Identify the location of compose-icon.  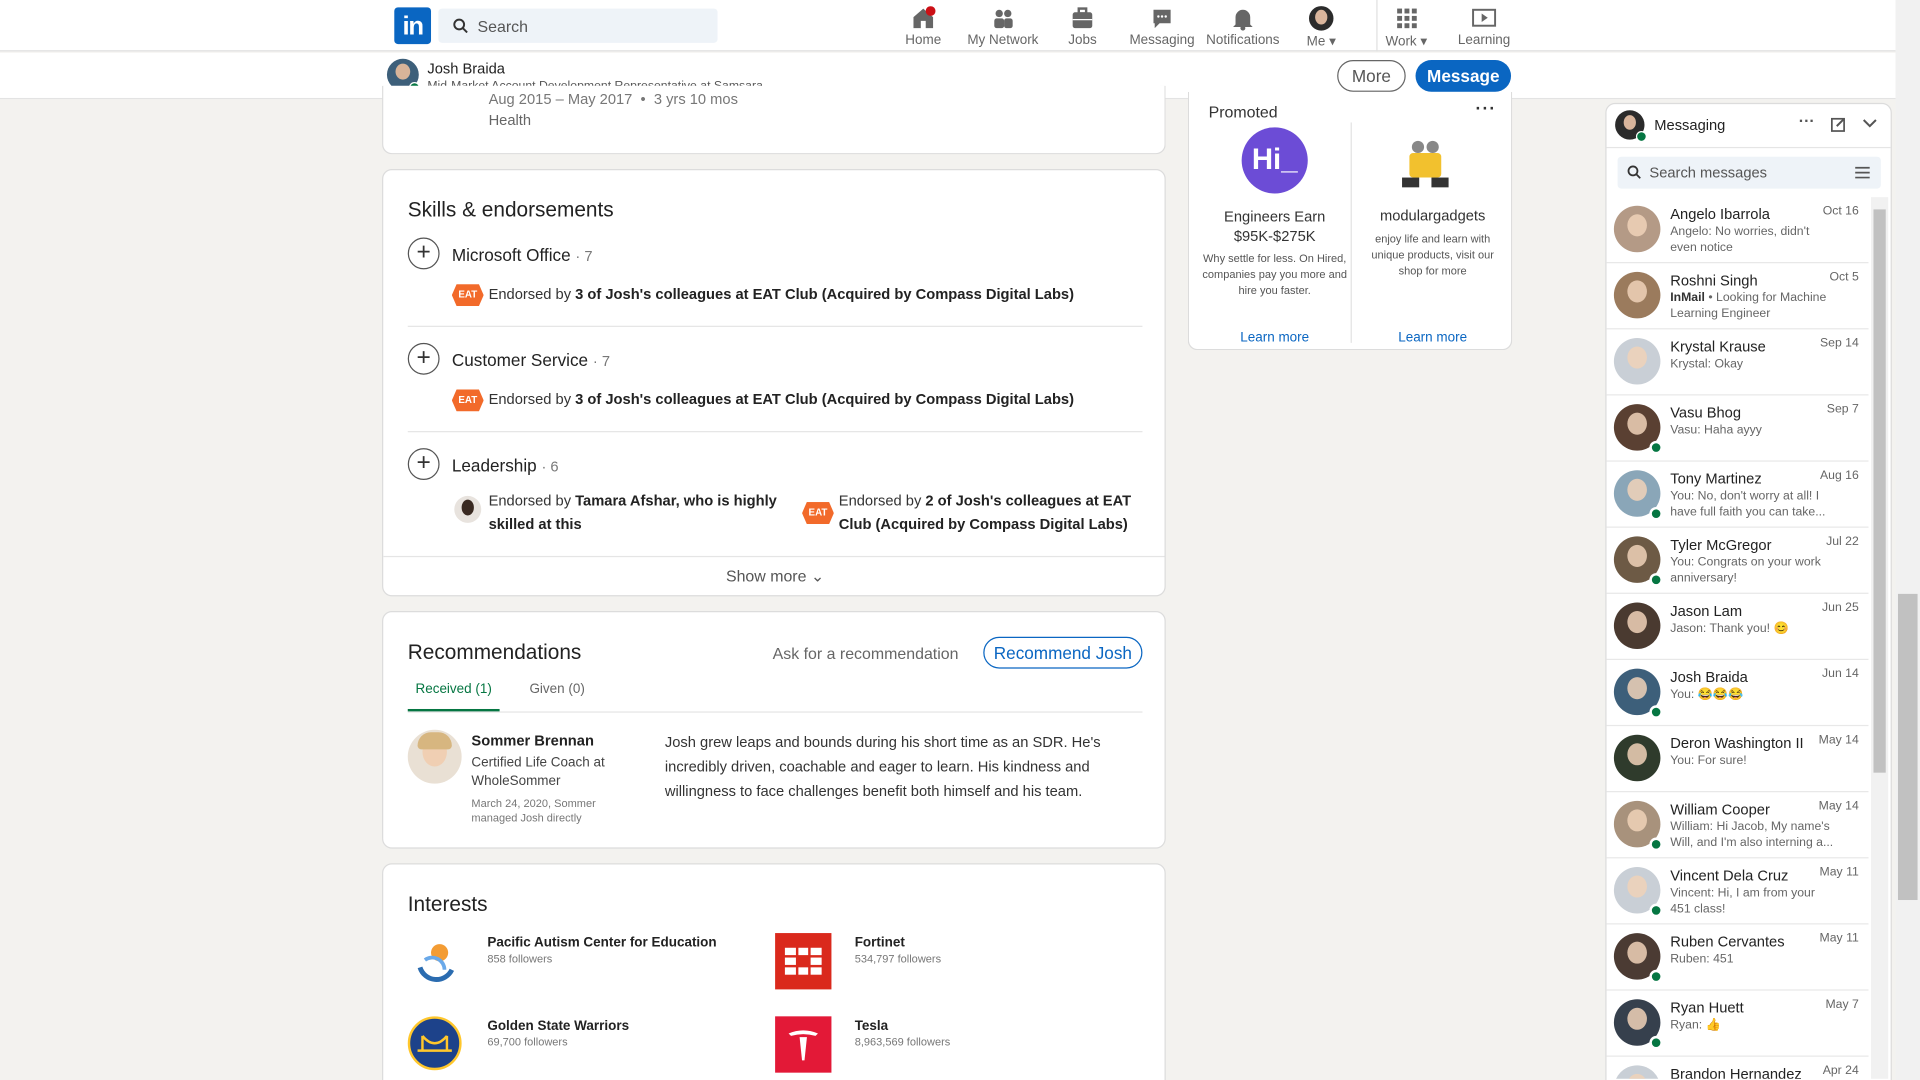
(1838, 124).